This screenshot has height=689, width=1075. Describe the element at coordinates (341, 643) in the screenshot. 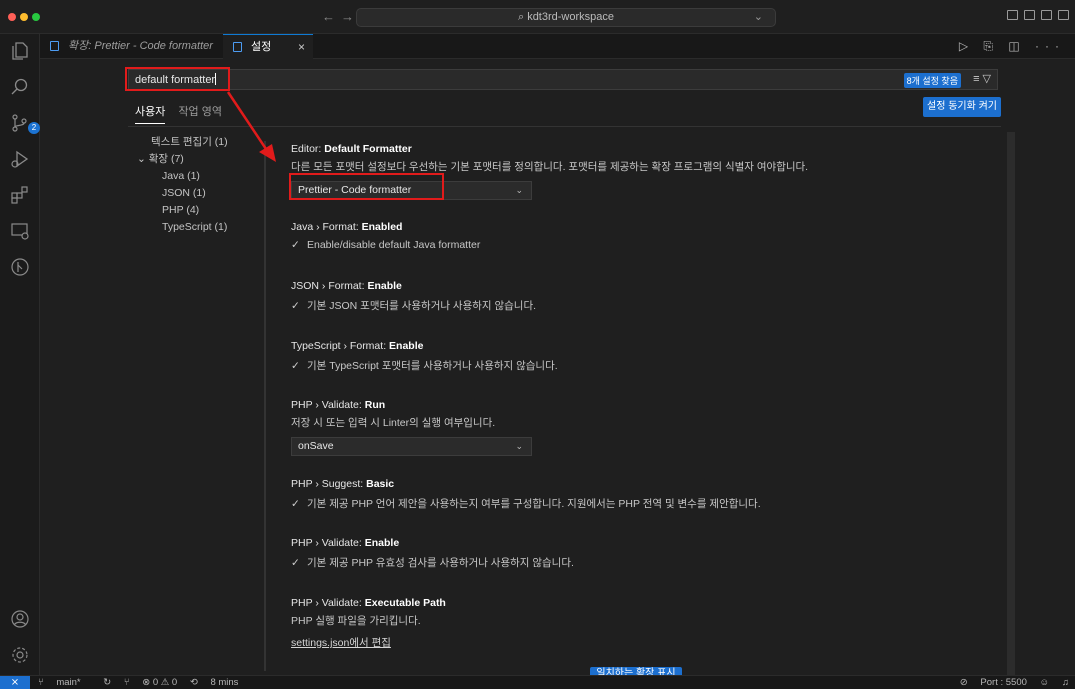

I see `edit-in-settings-json-link: settings.json에서 편집` at that location.